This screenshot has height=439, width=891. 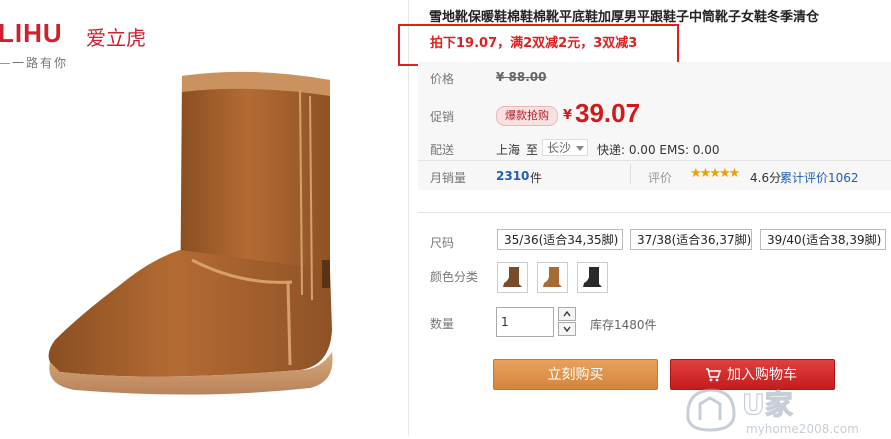 What do you see at coordinates (691, 239) in the screenshot?
I see `size-option: 37/38(适合36,37脚)` at bounding box center [691, 239].